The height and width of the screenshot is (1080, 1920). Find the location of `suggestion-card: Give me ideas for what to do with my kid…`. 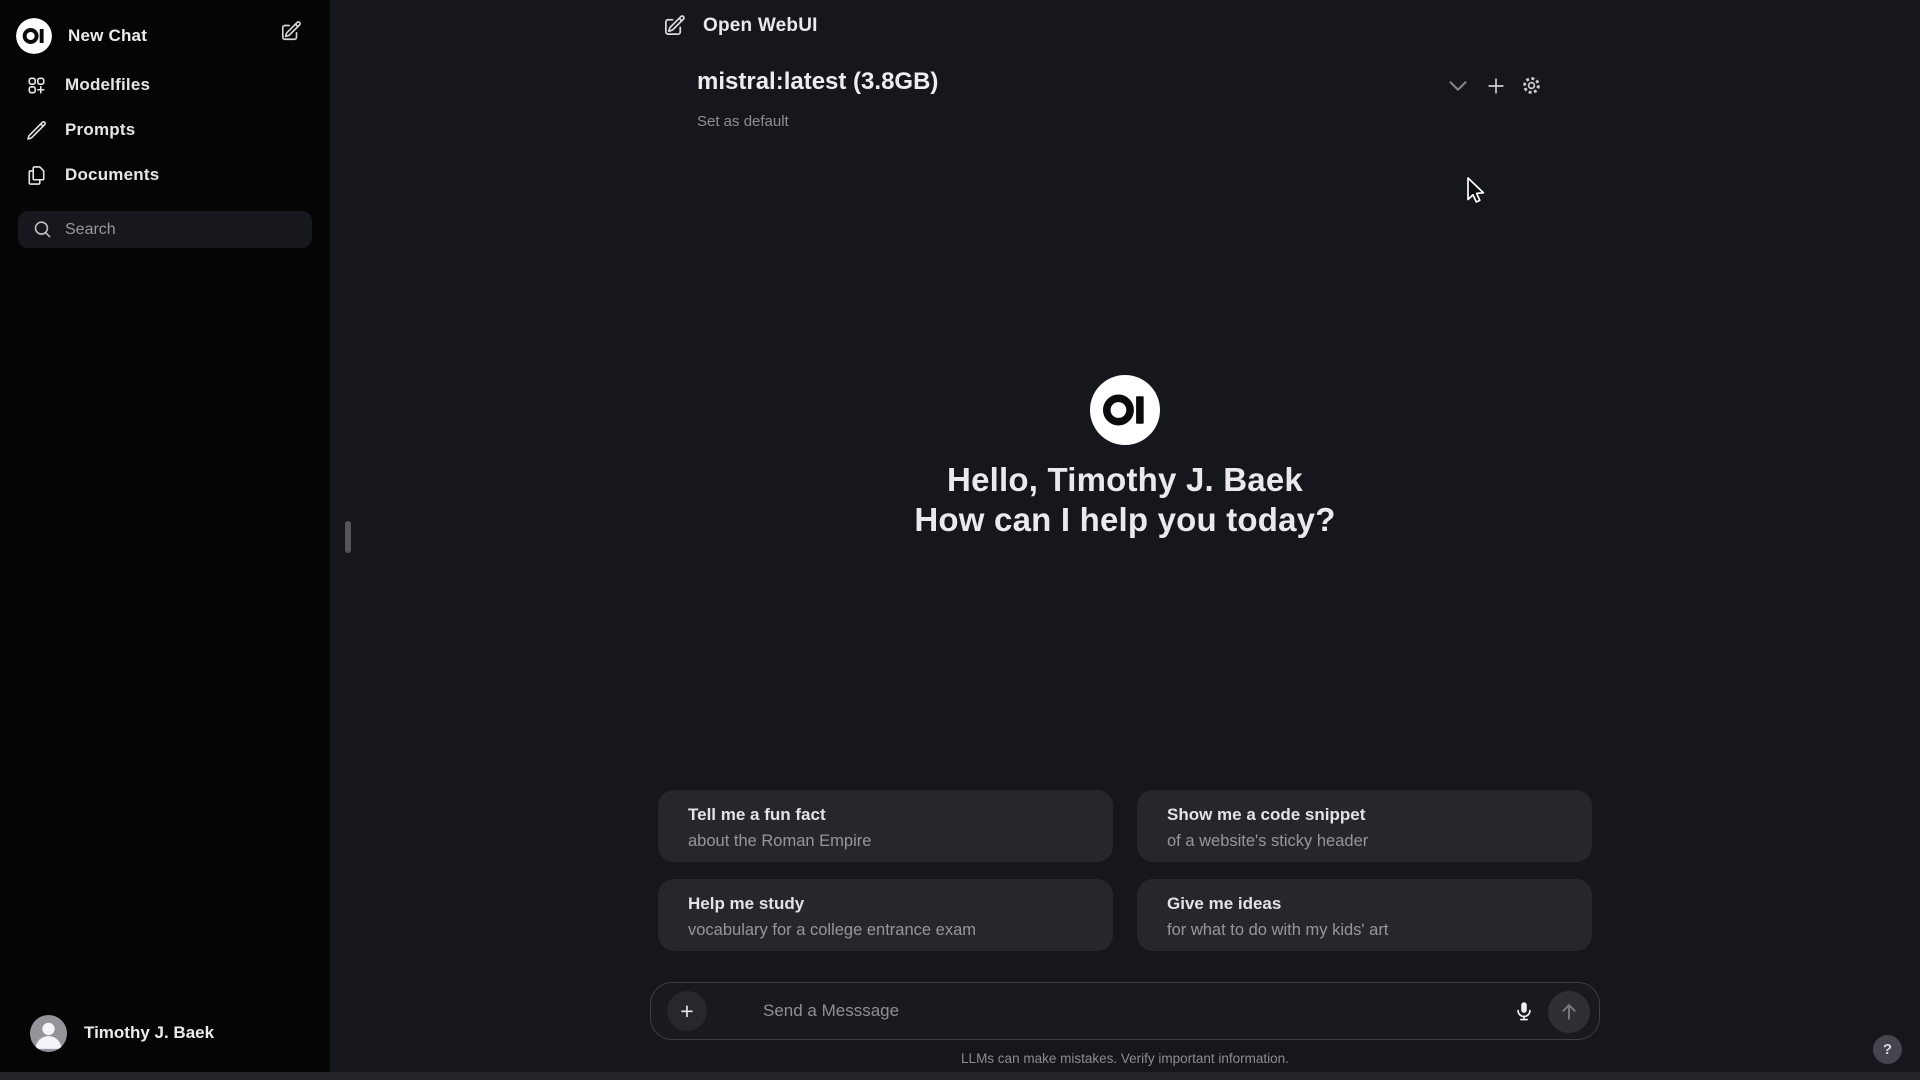

suggestion-card: Give me ideas for what to do with my kid… is located at coordinates (1364, 915).